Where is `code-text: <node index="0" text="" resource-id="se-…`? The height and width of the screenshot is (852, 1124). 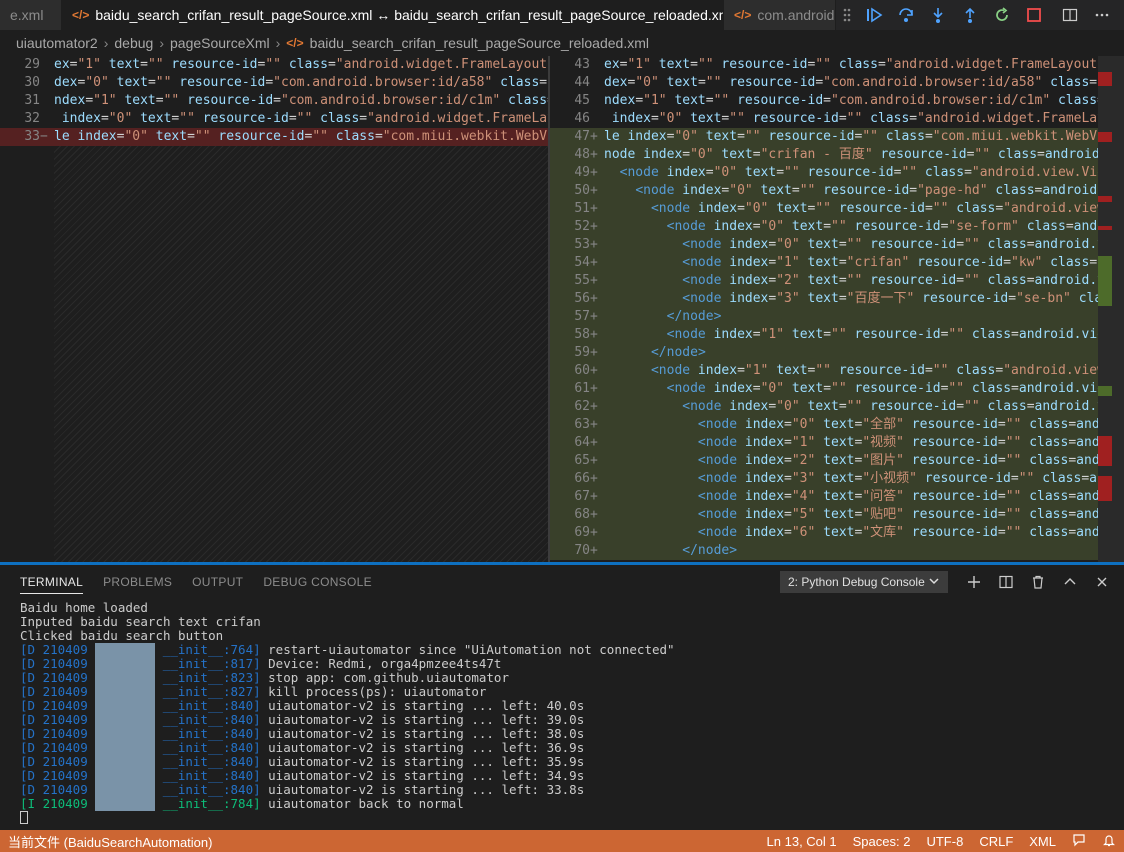
code-text: <node index="0" text="" resource-id="se-… is located at coordinates (882, 226).